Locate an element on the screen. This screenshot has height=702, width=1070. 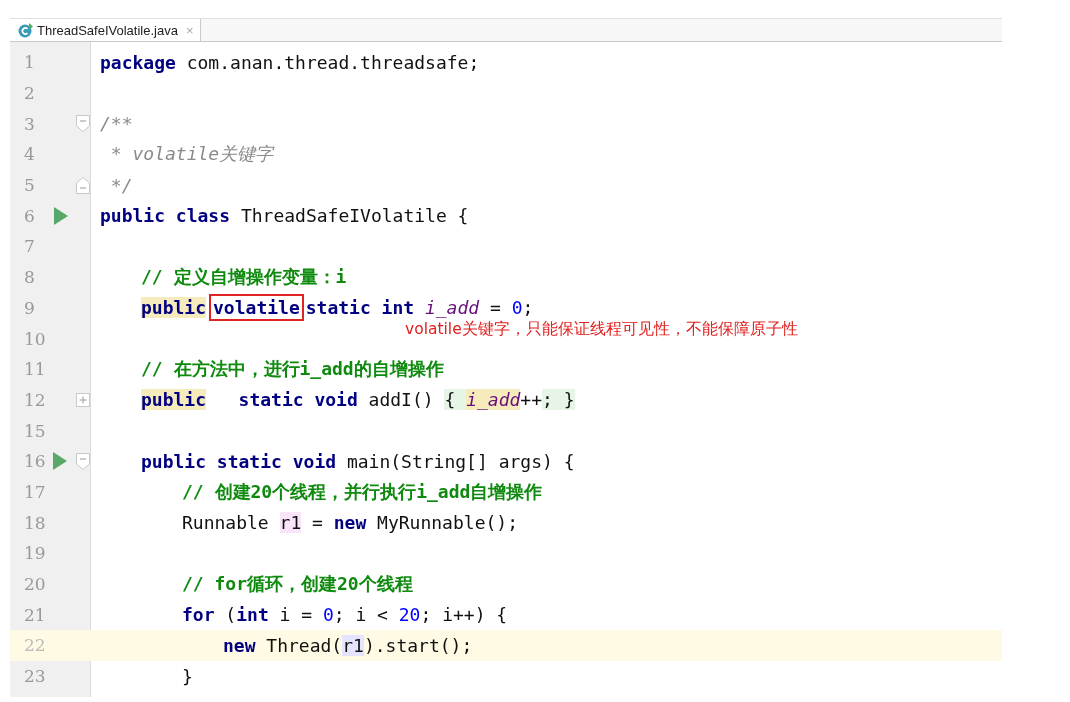
line-number: 11 is located at coordinates (35, 369).